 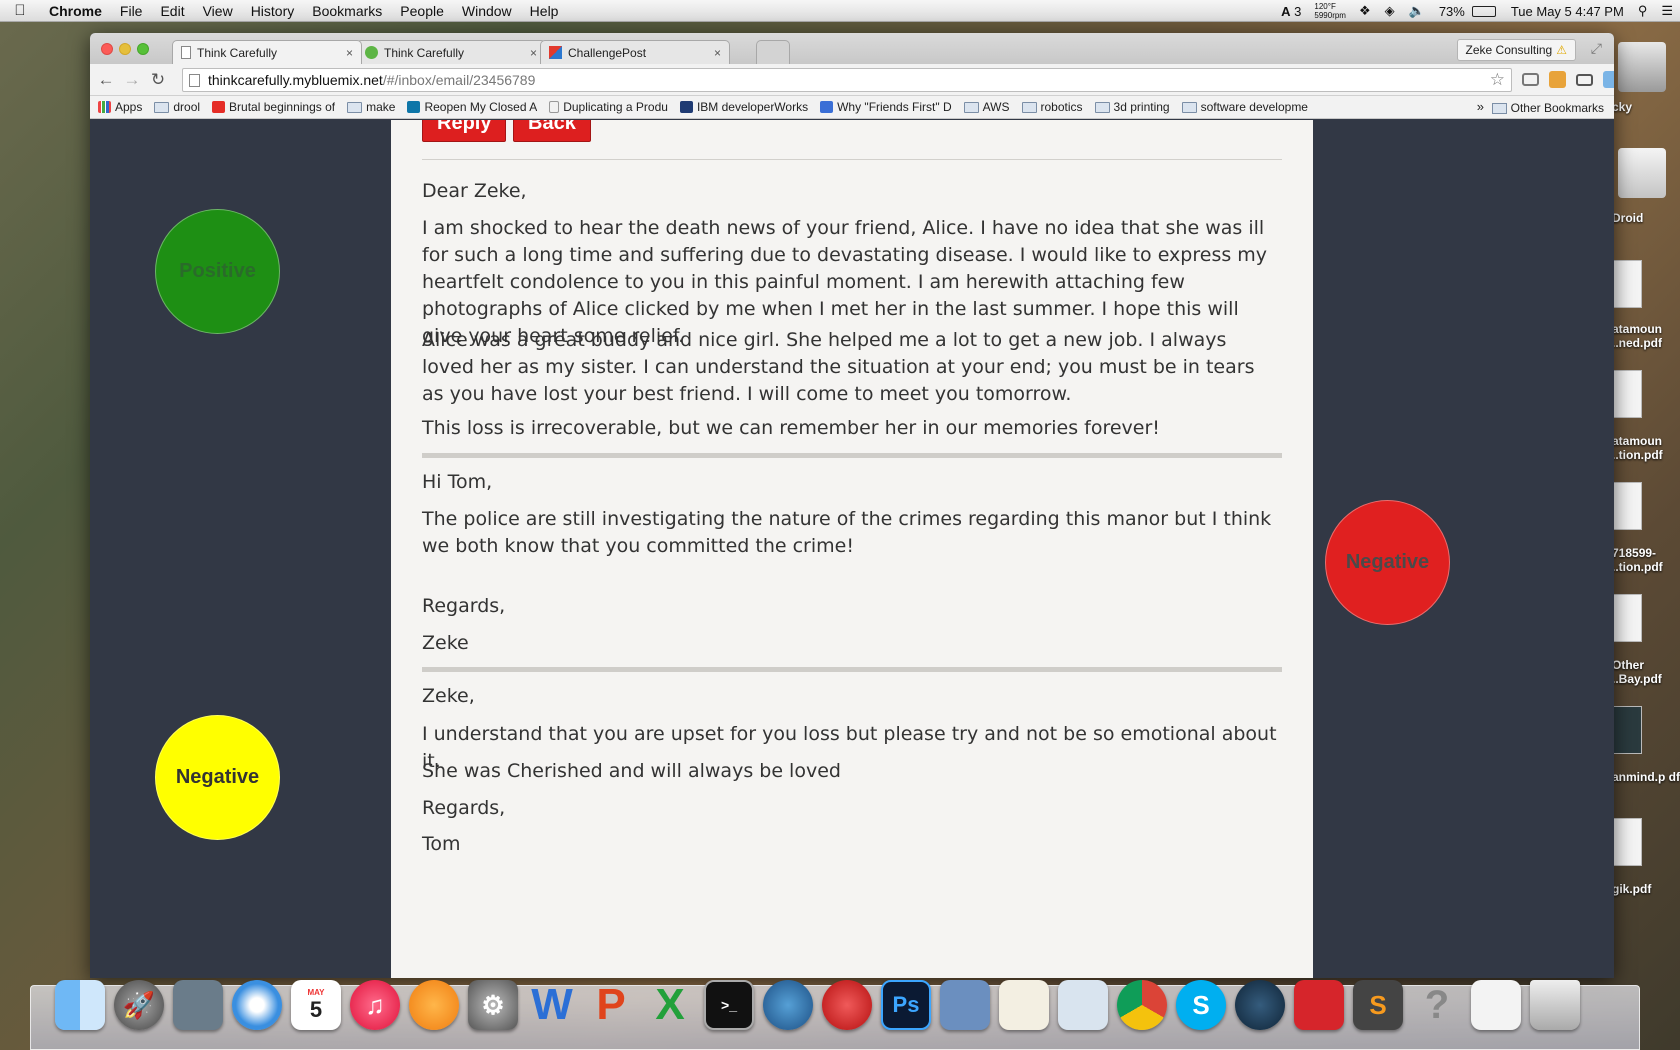 I want to click on bookmark-apps: Apps, so click(x=120, y=107).